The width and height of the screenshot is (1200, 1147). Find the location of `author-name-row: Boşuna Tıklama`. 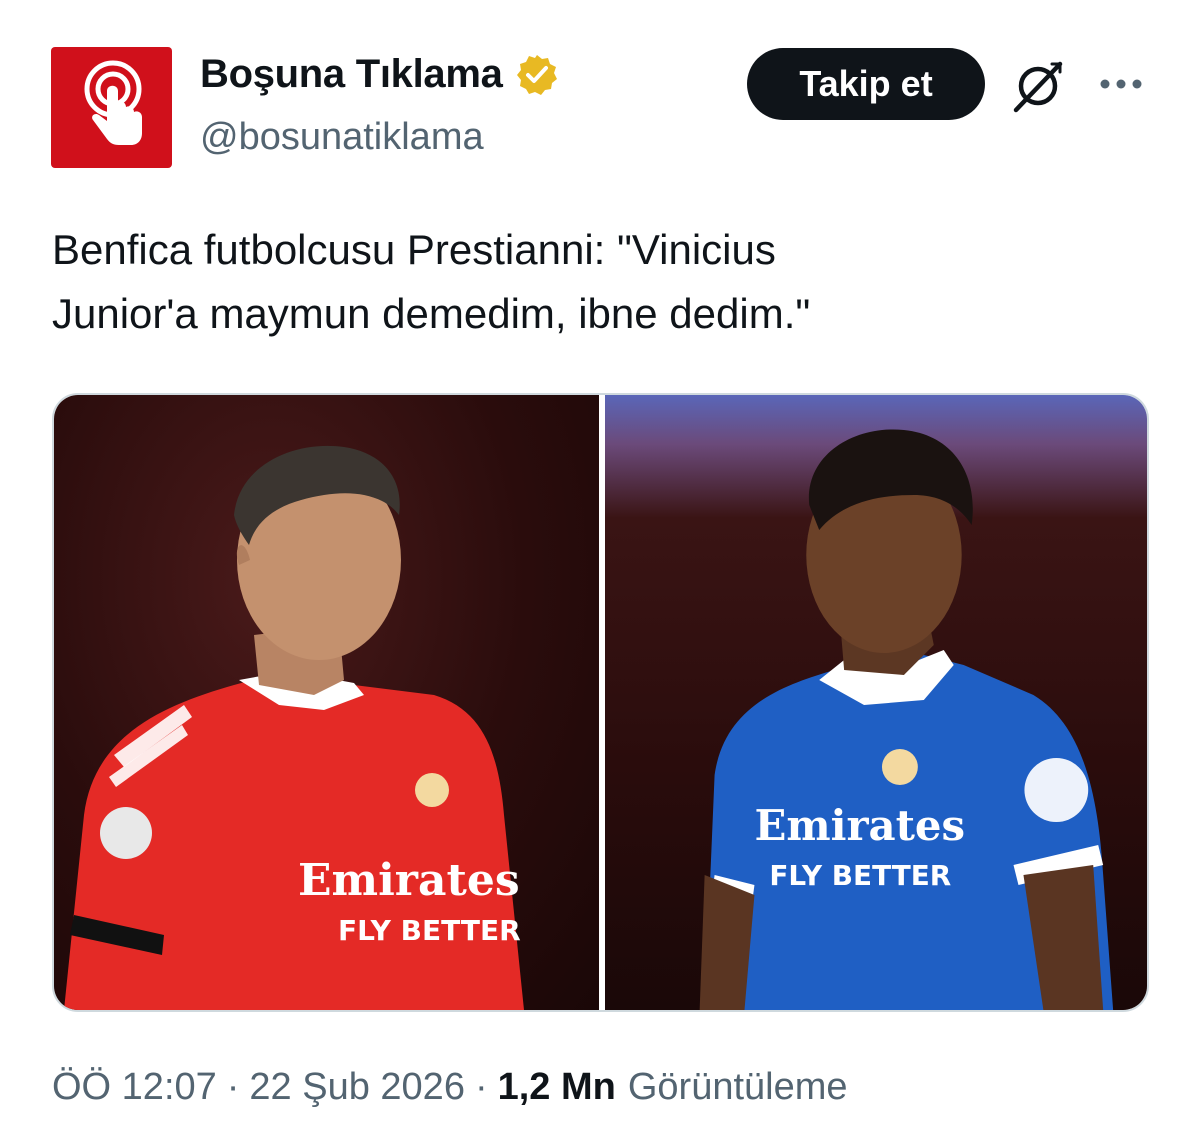

author-name-row: Boşuna Tıklama is located at coordinates (379, 74).